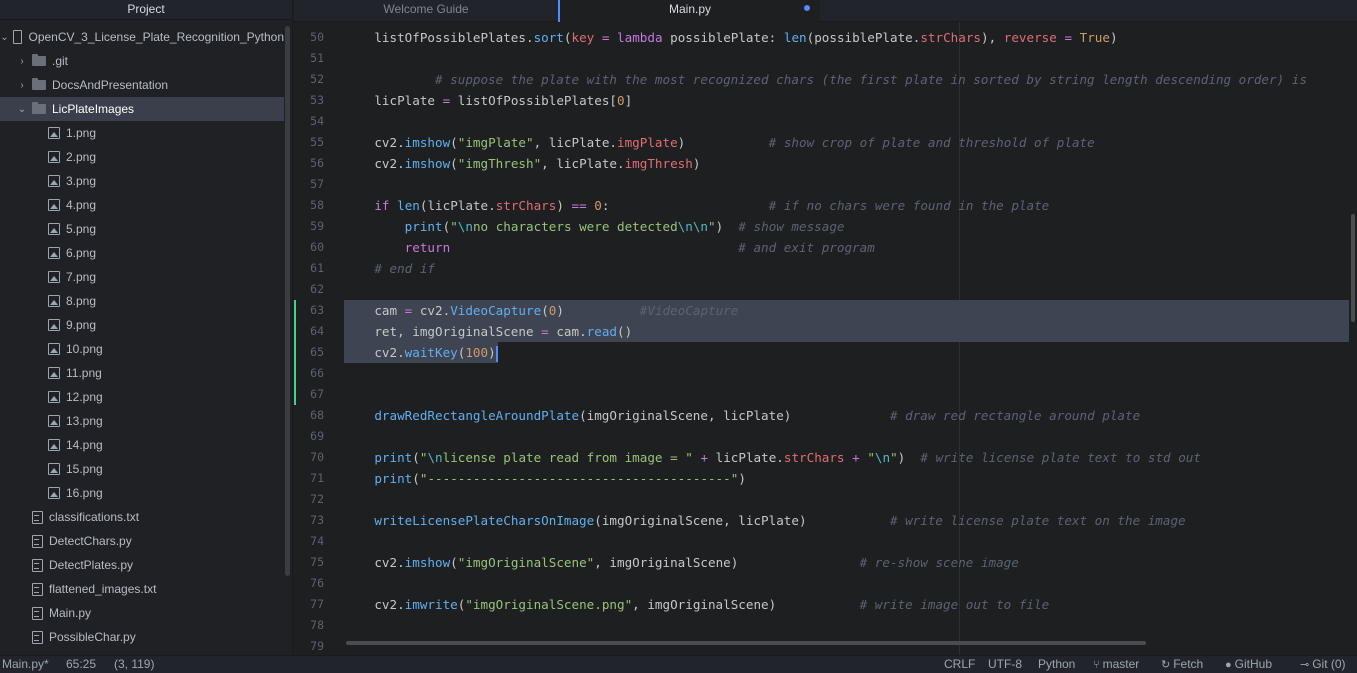 The image size is (1357, 673). I want to click on code-line: # end if, so click(846, 268).